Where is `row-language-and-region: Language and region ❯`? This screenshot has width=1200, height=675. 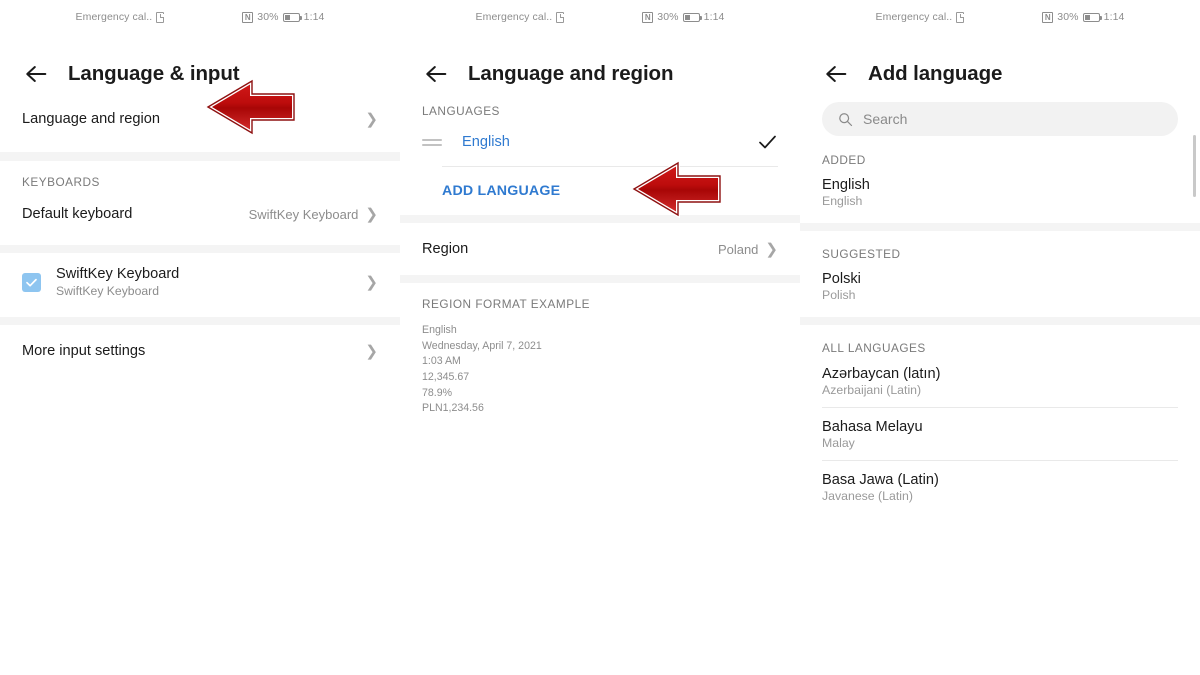 row-language-and-region: Language and region ❯ is located at coordinates (200, 119).